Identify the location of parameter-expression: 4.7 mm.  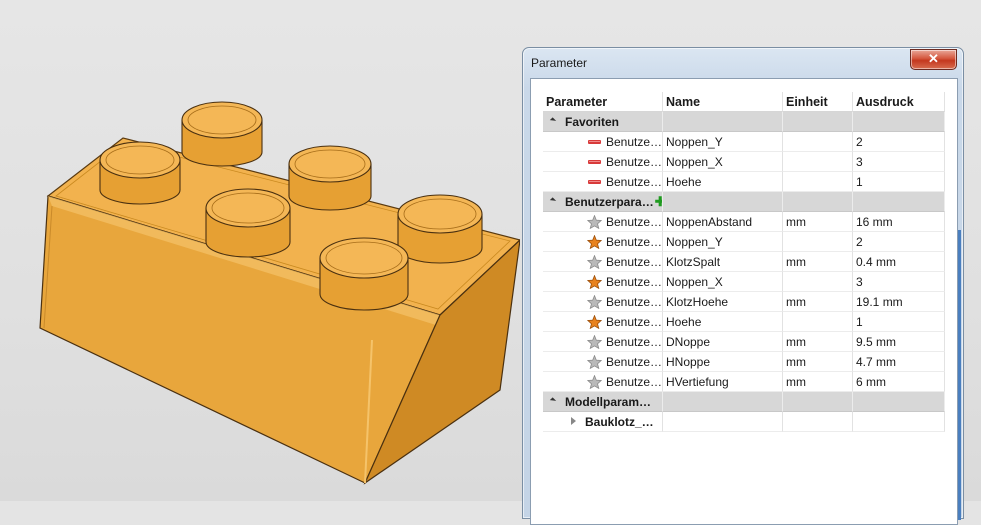
(899, 362).